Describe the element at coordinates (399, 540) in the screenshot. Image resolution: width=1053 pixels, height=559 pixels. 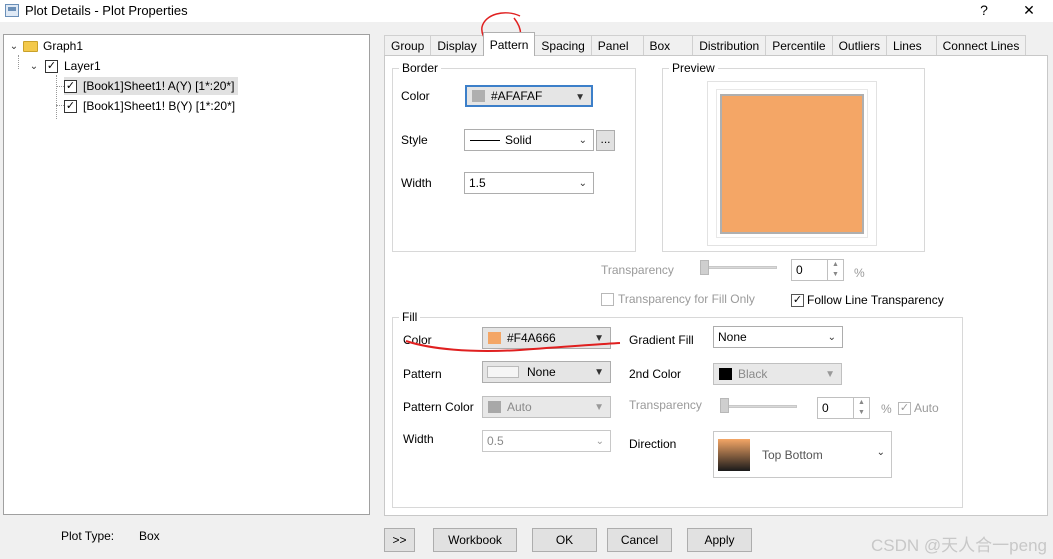
I see `expand-button: >>` at that location.